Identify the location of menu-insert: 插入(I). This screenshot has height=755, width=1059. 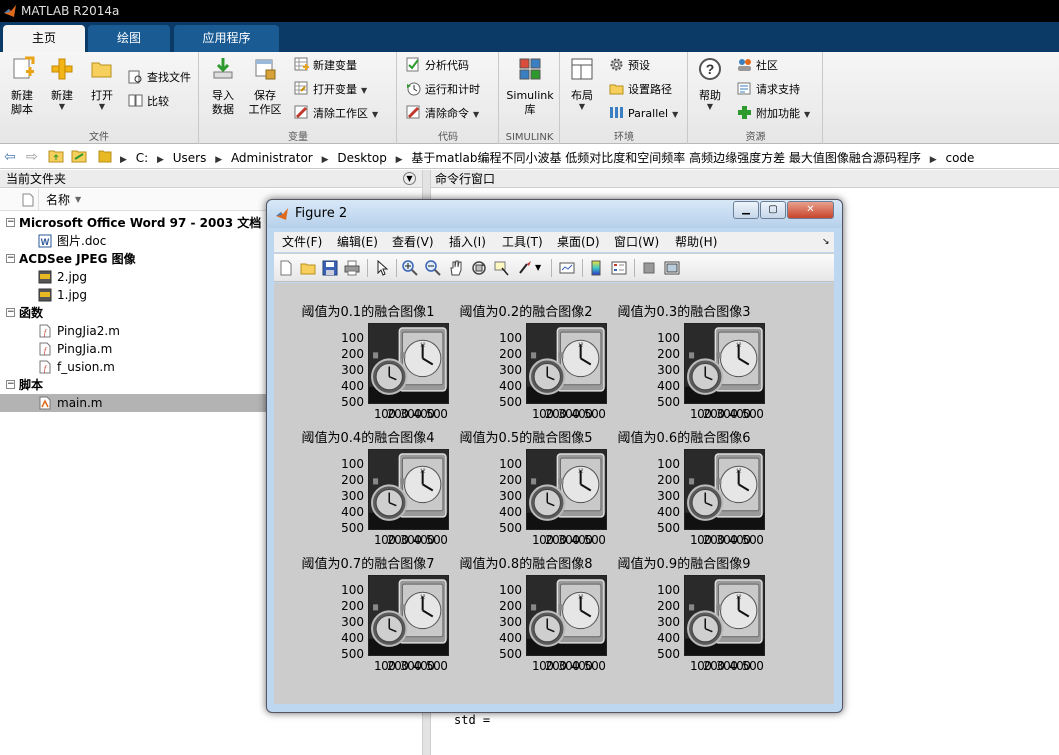
(467, 242).